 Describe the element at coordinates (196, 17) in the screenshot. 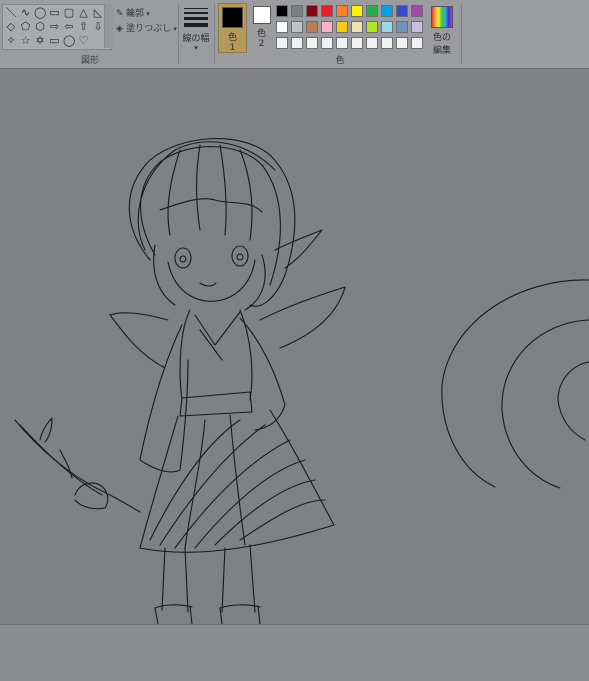

I see `line-width-icon` at that location.